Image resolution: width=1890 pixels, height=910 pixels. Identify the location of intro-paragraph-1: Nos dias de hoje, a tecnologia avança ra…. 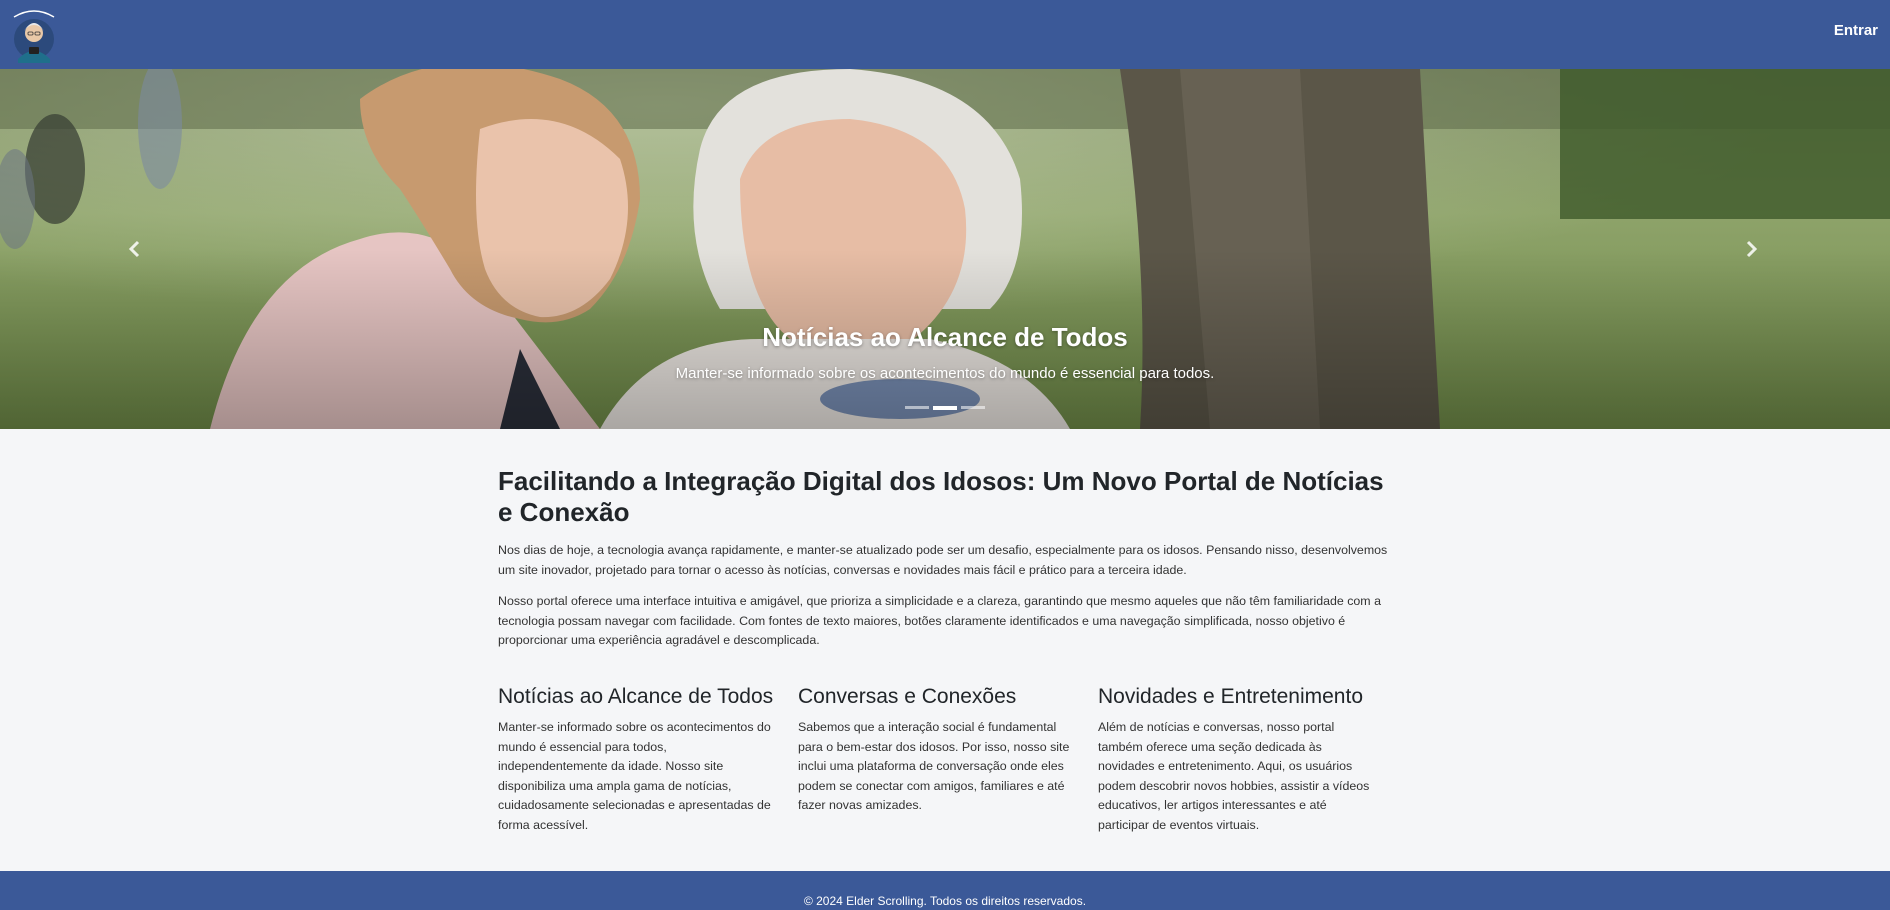
(943, 560).